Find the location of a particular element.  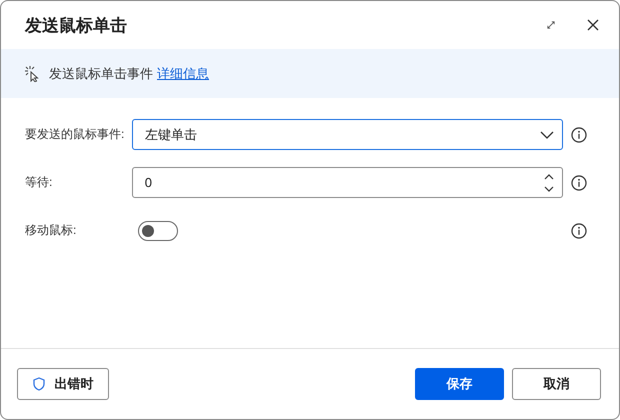

field-label: 要发送的鼠标事件: is located at coordinates (75, 134).